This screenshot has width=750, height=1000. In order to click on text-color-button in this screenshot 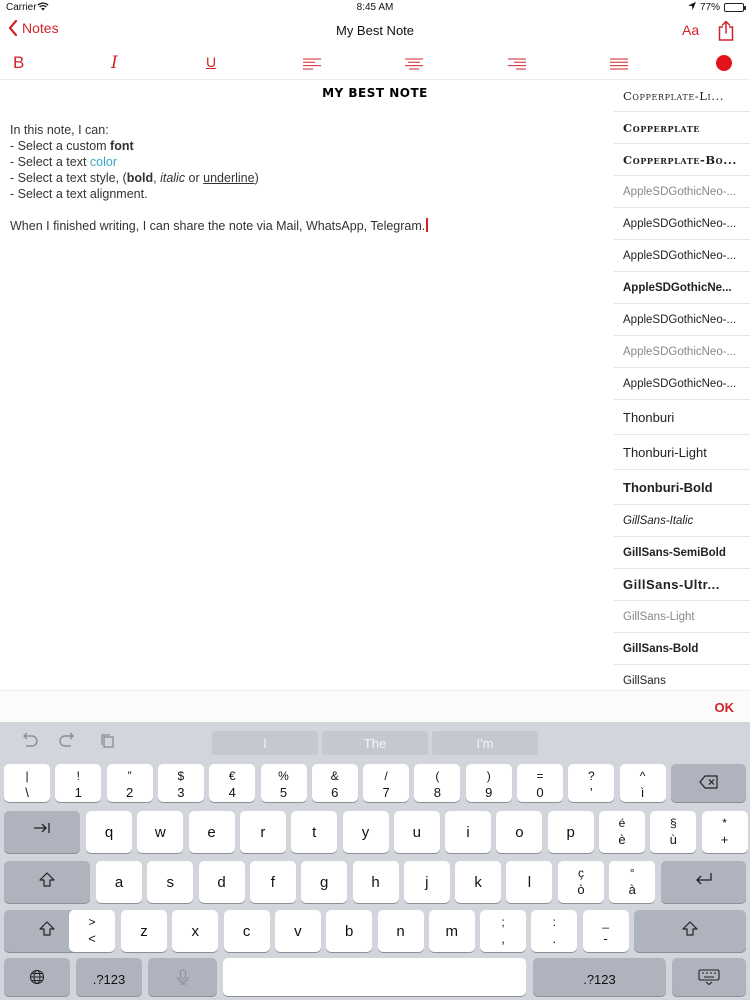, I will do `click(724, 63)`.